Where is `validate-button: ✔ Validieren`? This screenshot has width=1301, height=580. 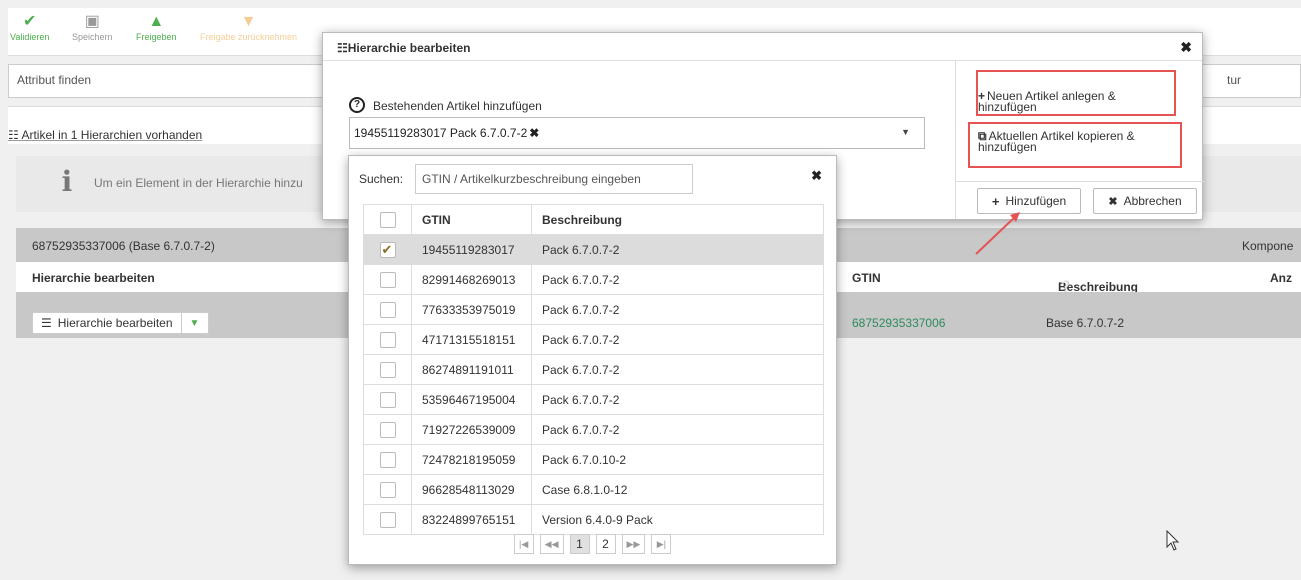
validate-button: ✔ Validieren is located at coordinates (29, 27).